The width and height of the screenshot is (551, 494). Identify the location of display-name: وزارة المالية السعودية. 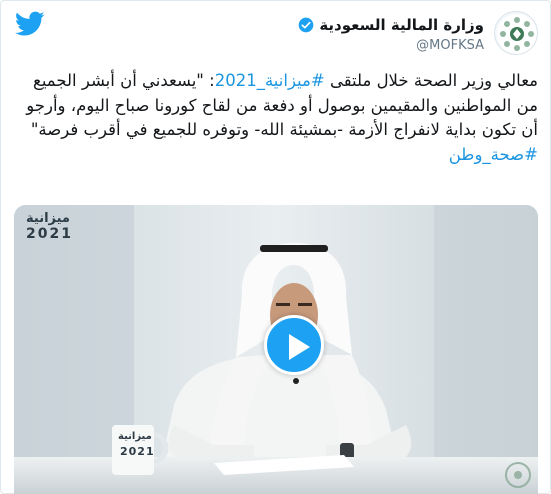
(401, 25).